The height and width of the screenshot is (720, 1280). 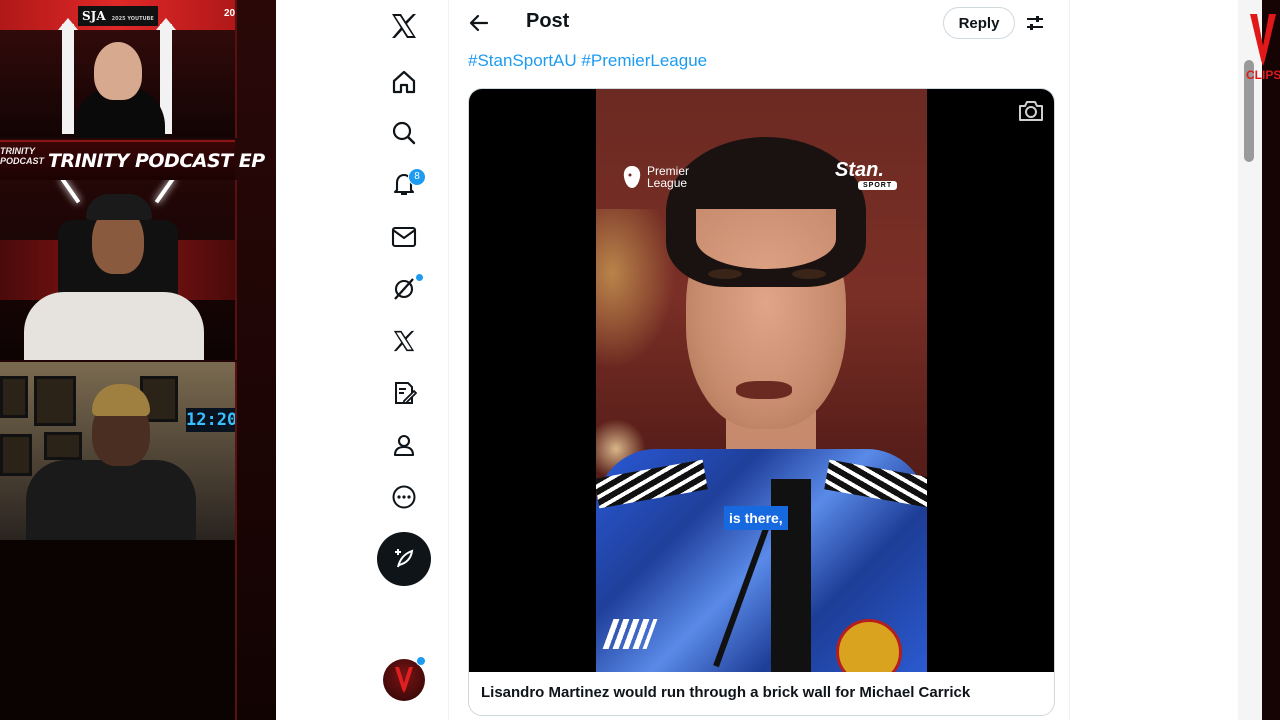 I want to click on light-arrow-right, so click(x=166, y=24).